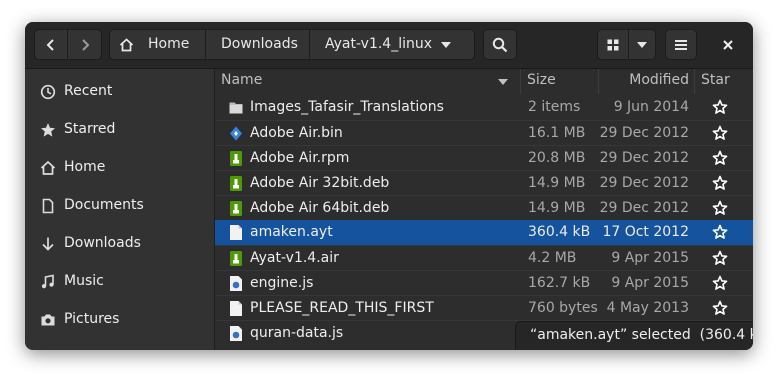  Describe the element at coordinates (557, 158) in the screenshot. I see `file-size: 20.8 MB` at that location.